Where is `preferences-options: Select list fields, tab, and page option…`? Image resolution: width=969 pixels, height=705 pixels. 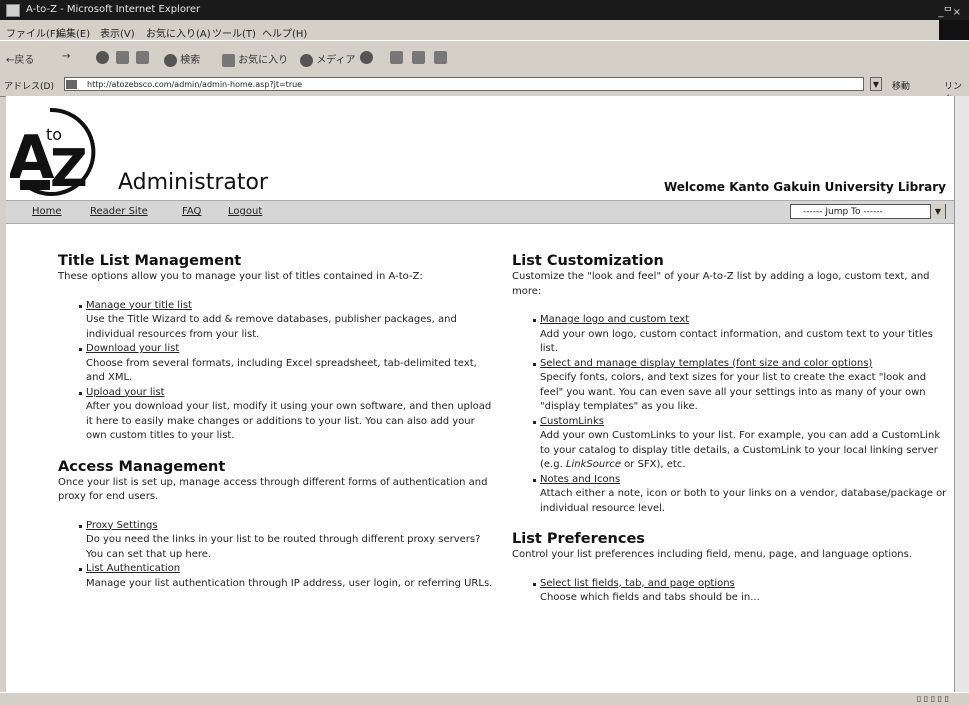 preferences-options: Select list fields, tab, and page option… is located at coordinates (730, 591).